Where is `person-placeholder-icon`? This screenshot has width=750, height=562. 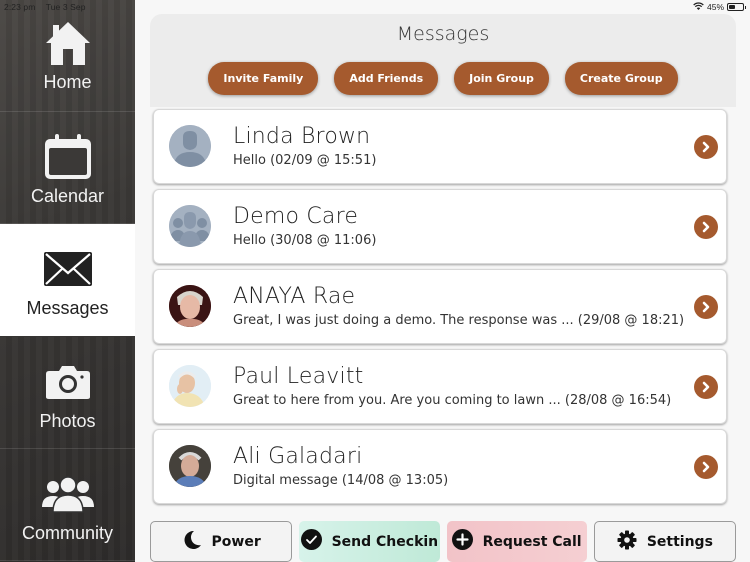
person-placeholder-icon is located at coordinates (190, 146).